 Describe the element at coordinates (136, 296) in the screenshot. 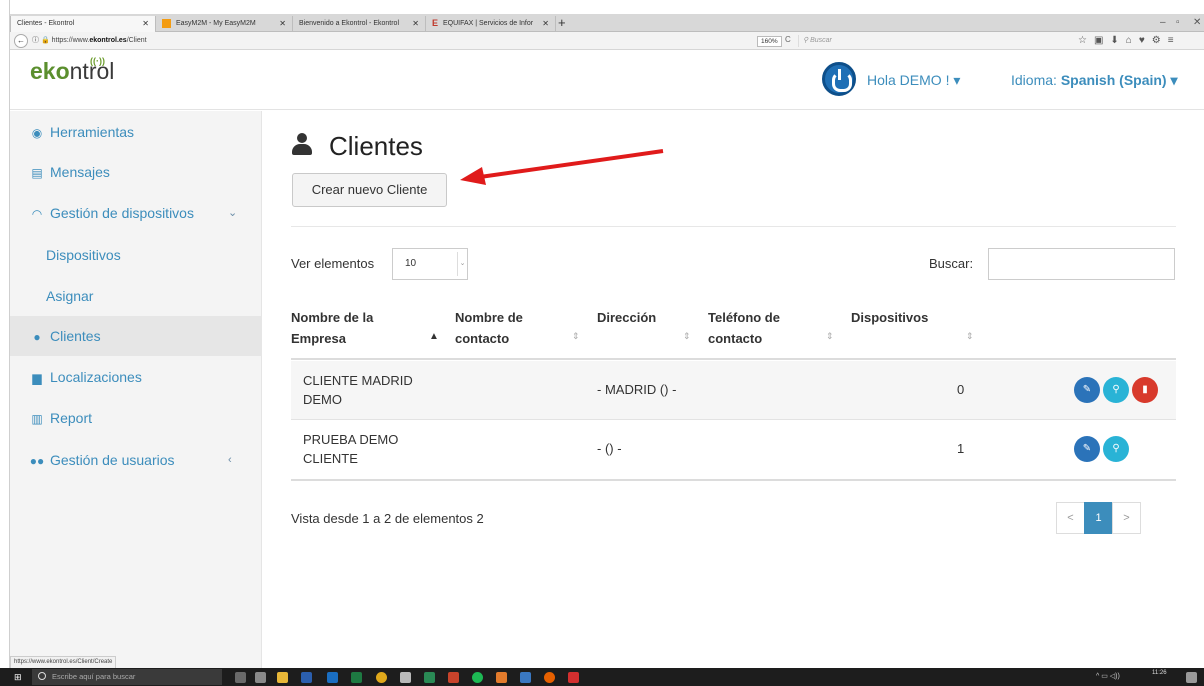

I see `sidebar-item-asignar: Asignar` at that location.